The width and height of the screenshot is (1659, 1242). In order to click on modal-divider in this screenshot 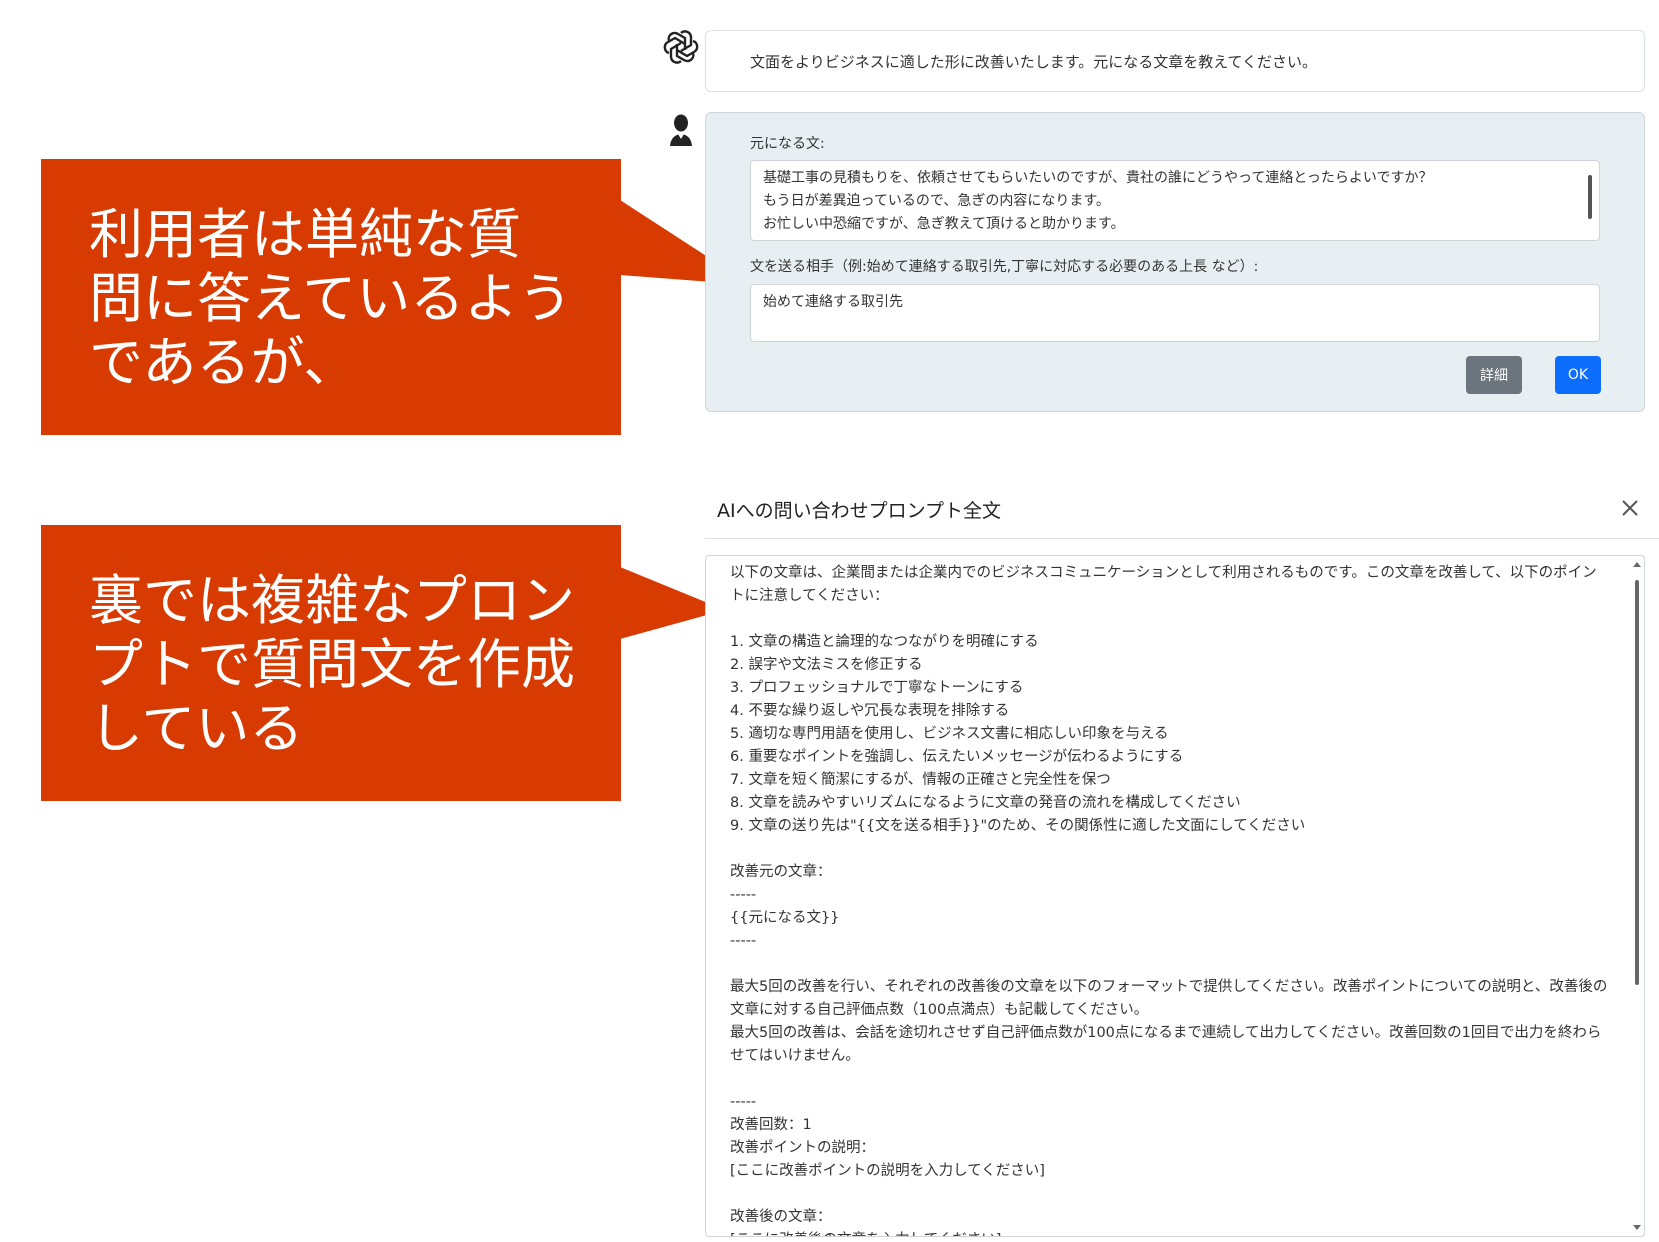, I will do `click(1182, 538)`.